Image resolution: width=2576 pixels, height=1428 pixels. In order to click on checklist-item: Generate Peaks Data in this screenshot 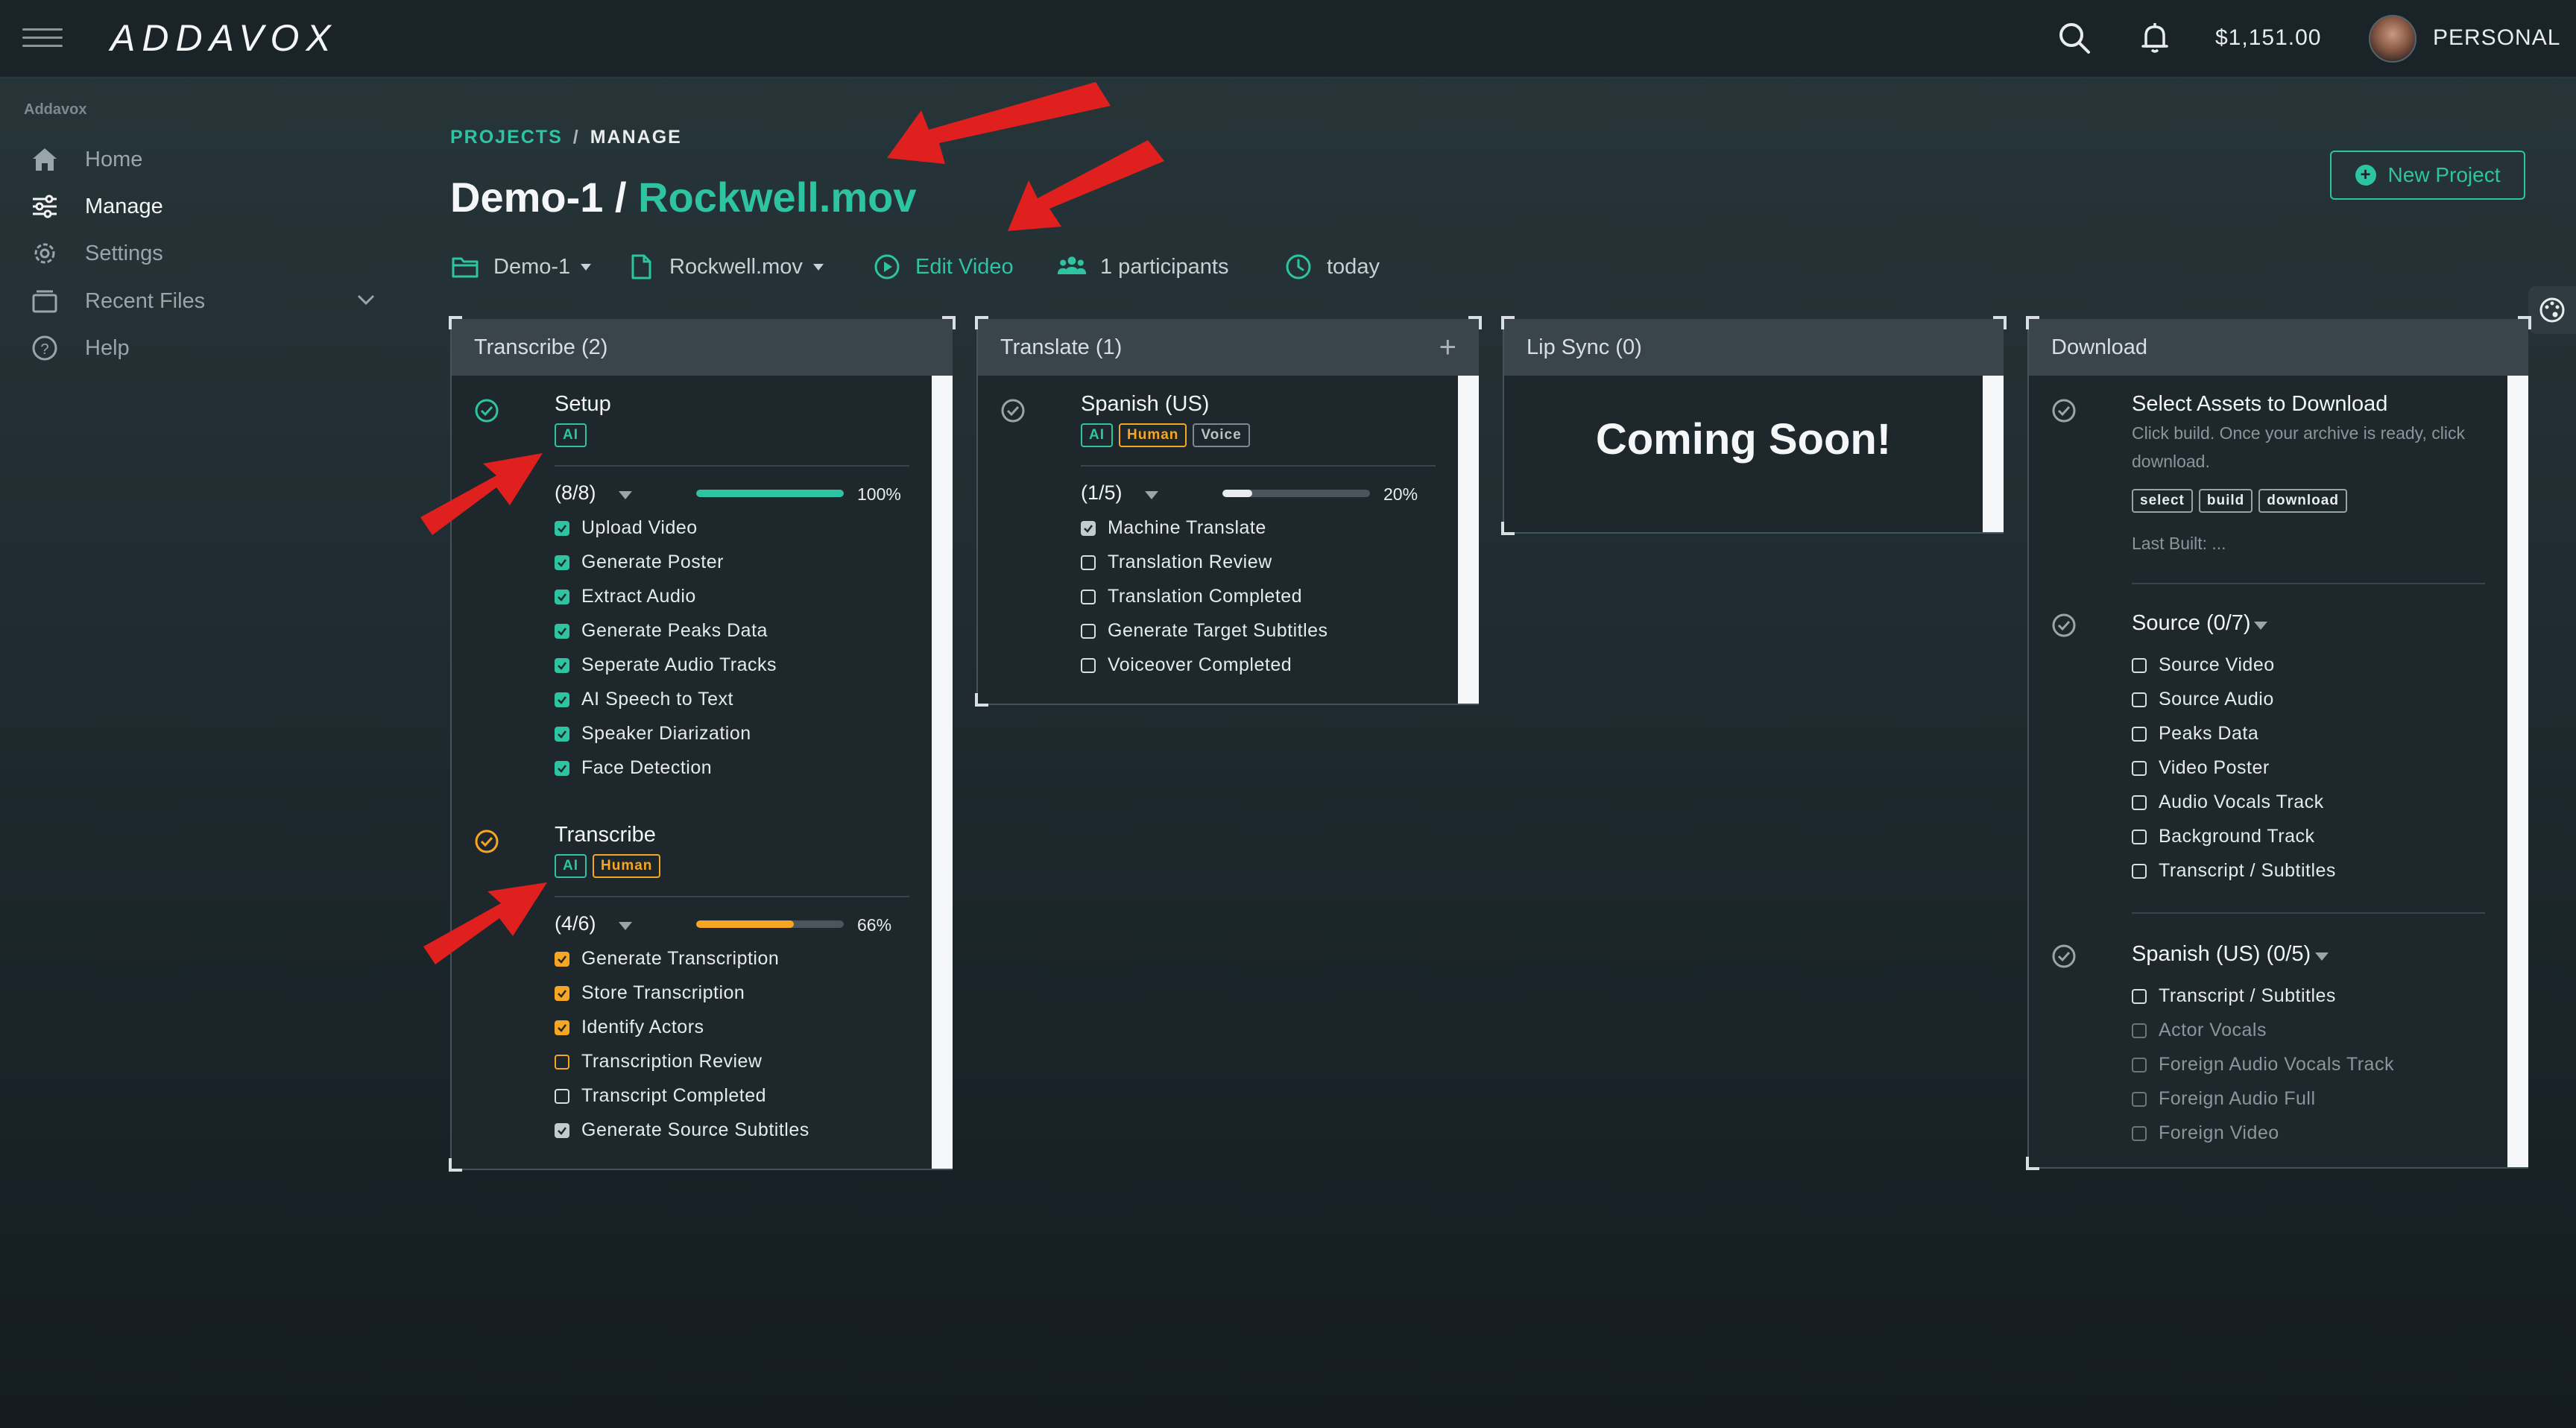, I will do `click(661, 631)`.